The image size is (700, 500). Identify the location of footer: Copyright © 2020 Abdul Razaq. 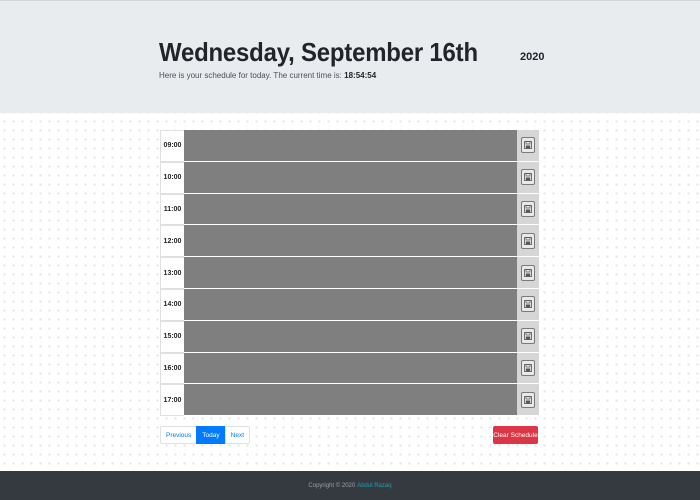
(350, 485).